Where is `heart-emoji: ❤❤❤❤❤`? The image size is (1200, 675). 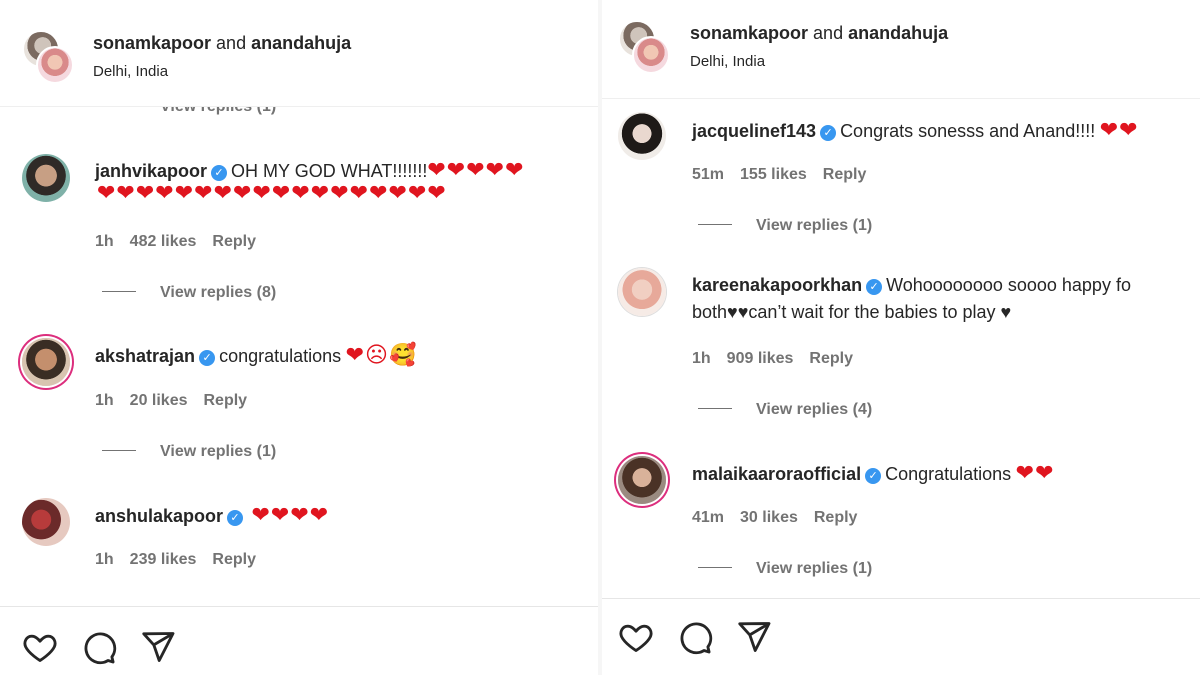
heart-emoji: ❤❤❤❤❤ is located at coordinates (476, 169).